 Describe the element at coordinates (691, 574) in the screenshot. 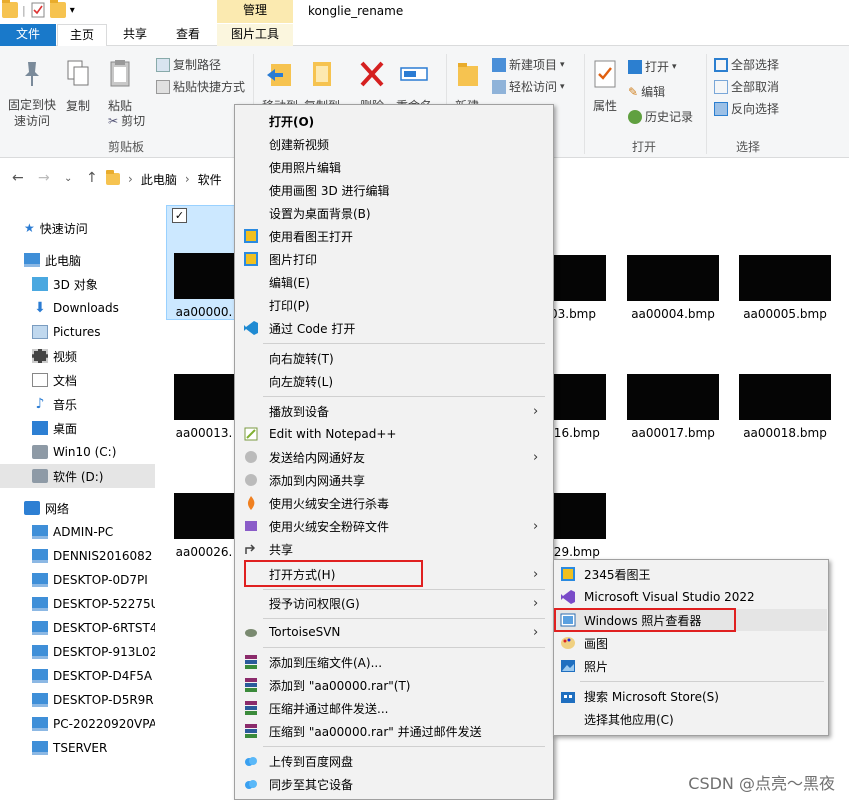

I see `submenu-item-2345: 2345看图王` at that location.